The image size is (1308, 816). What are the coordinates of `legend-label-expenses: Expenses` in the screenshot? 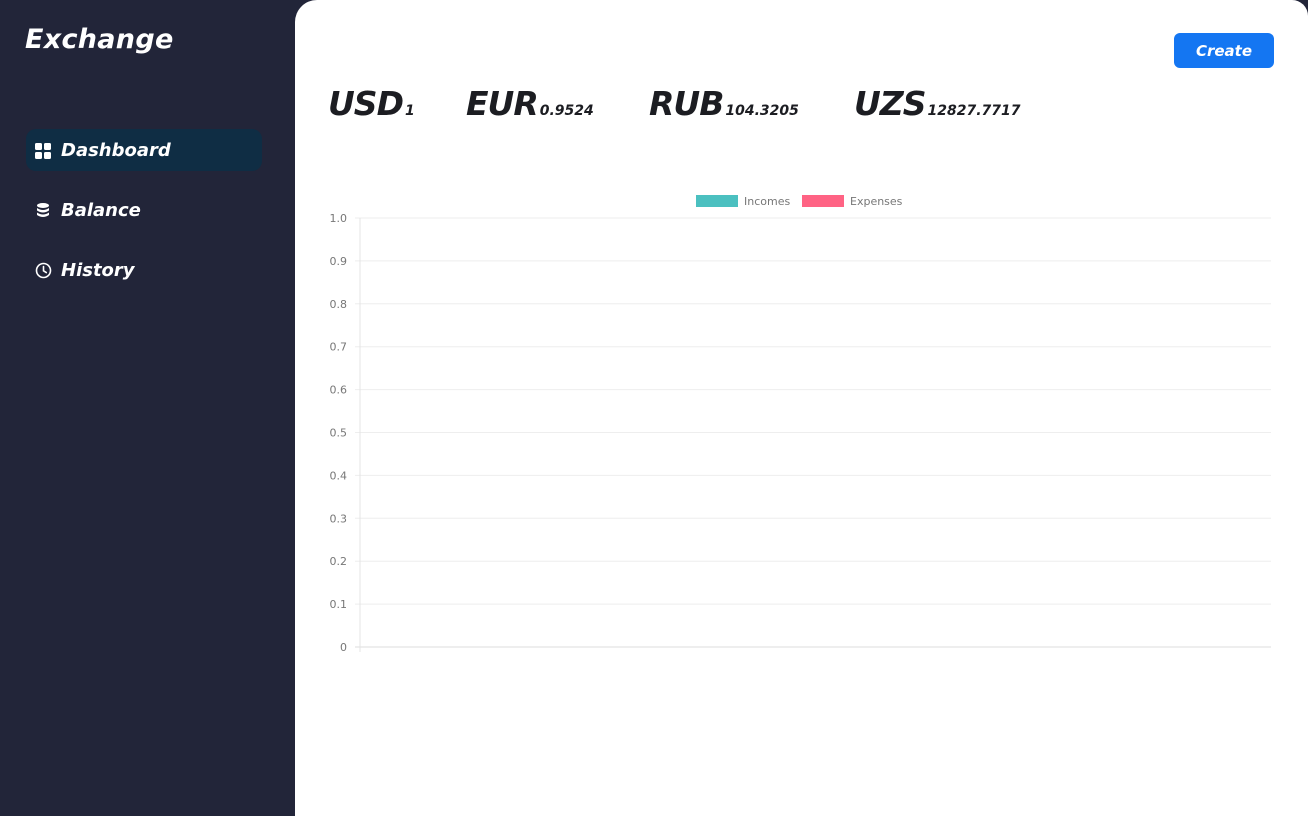 It's located at (876, 201).